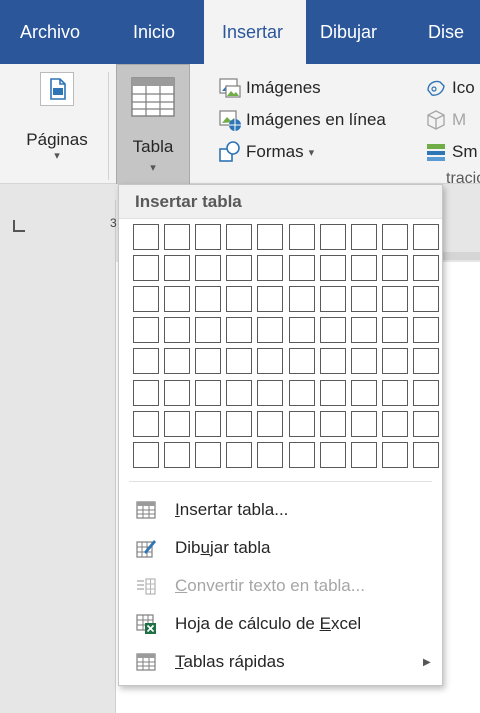 The image size is (480, 713). What do you see at coordinates (266, 152) in the screenshot?
I see `formas-button: Formas ▾` at bounding box center [266, 152].